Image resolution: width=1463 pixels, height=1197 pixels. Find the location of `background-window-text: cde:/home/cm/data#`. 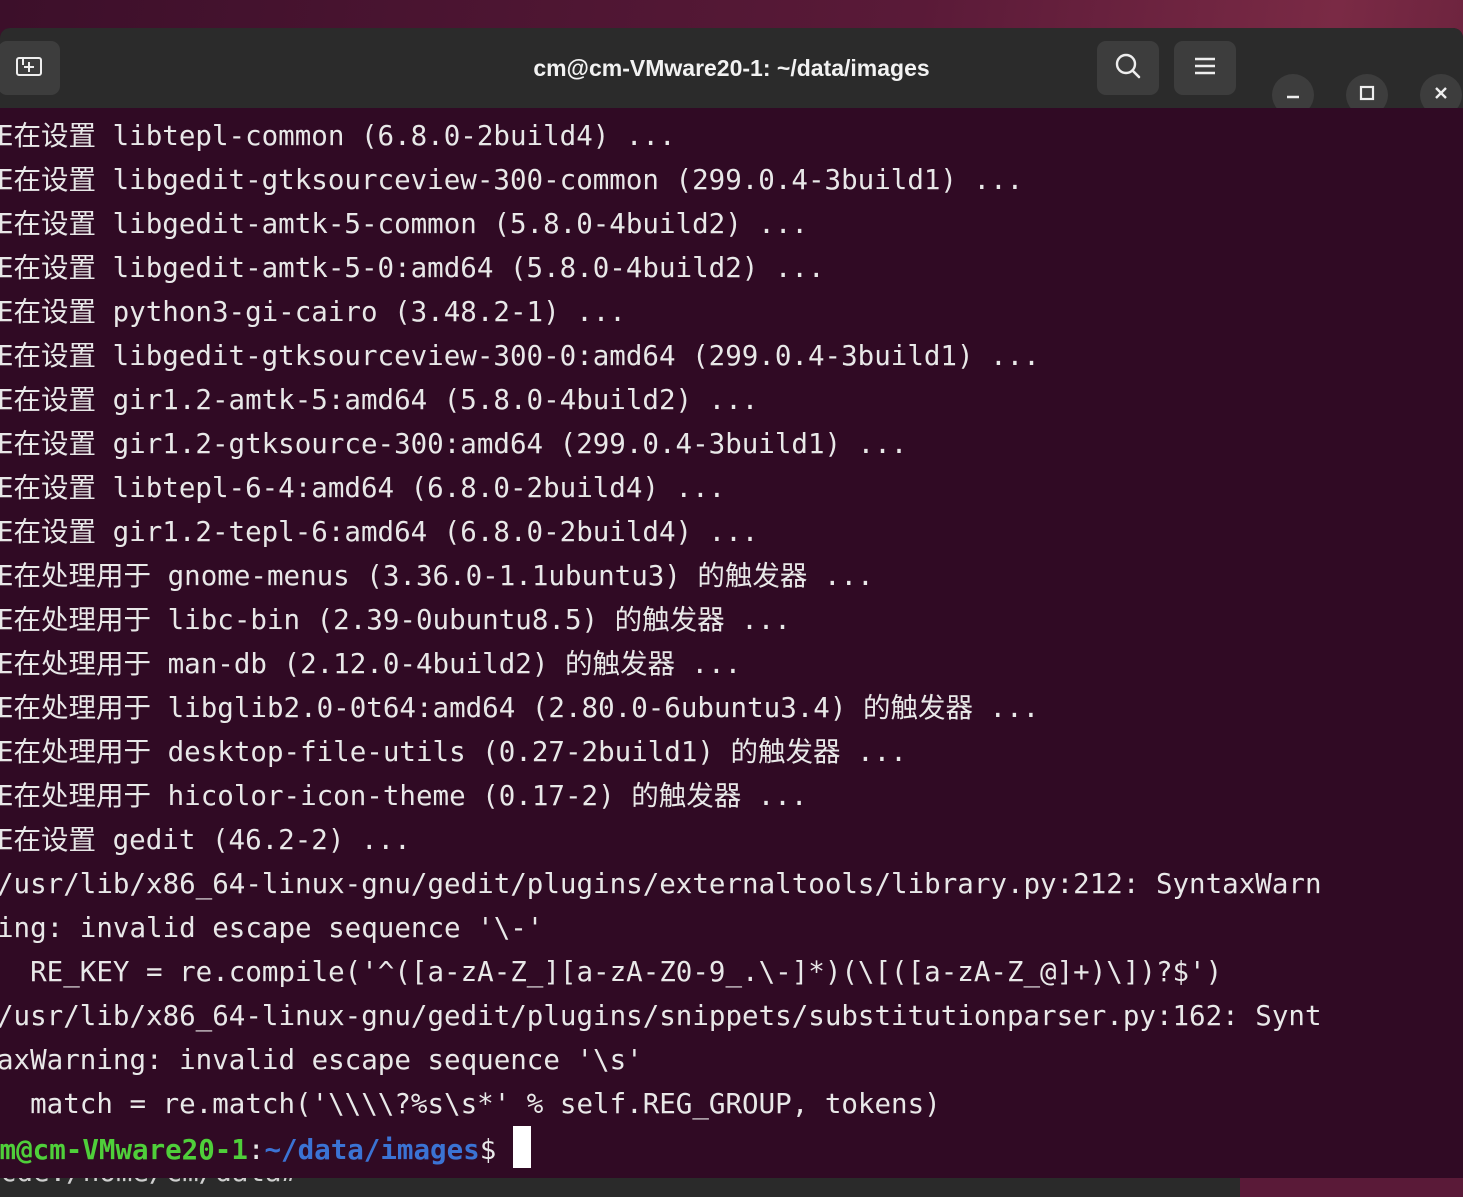

background-window-text: cde:/home/cm/data# is located at coordinates (157, 1183).